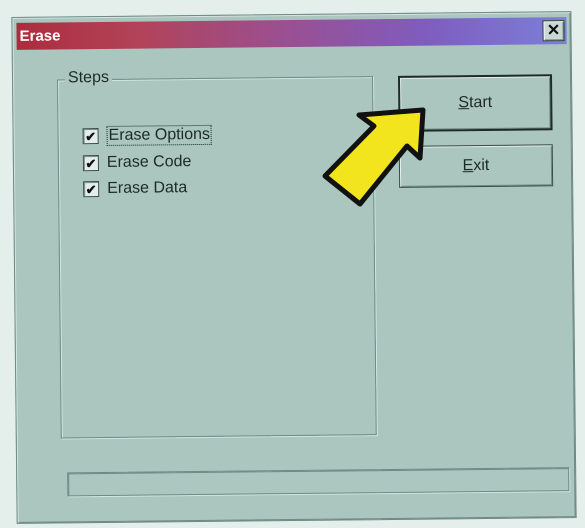 The image size is (585, 528). What do you see at coordinates (147, 188) in the screenshot?
I see `erase-data-label: Erase Data` at bounding box center [147, 188].